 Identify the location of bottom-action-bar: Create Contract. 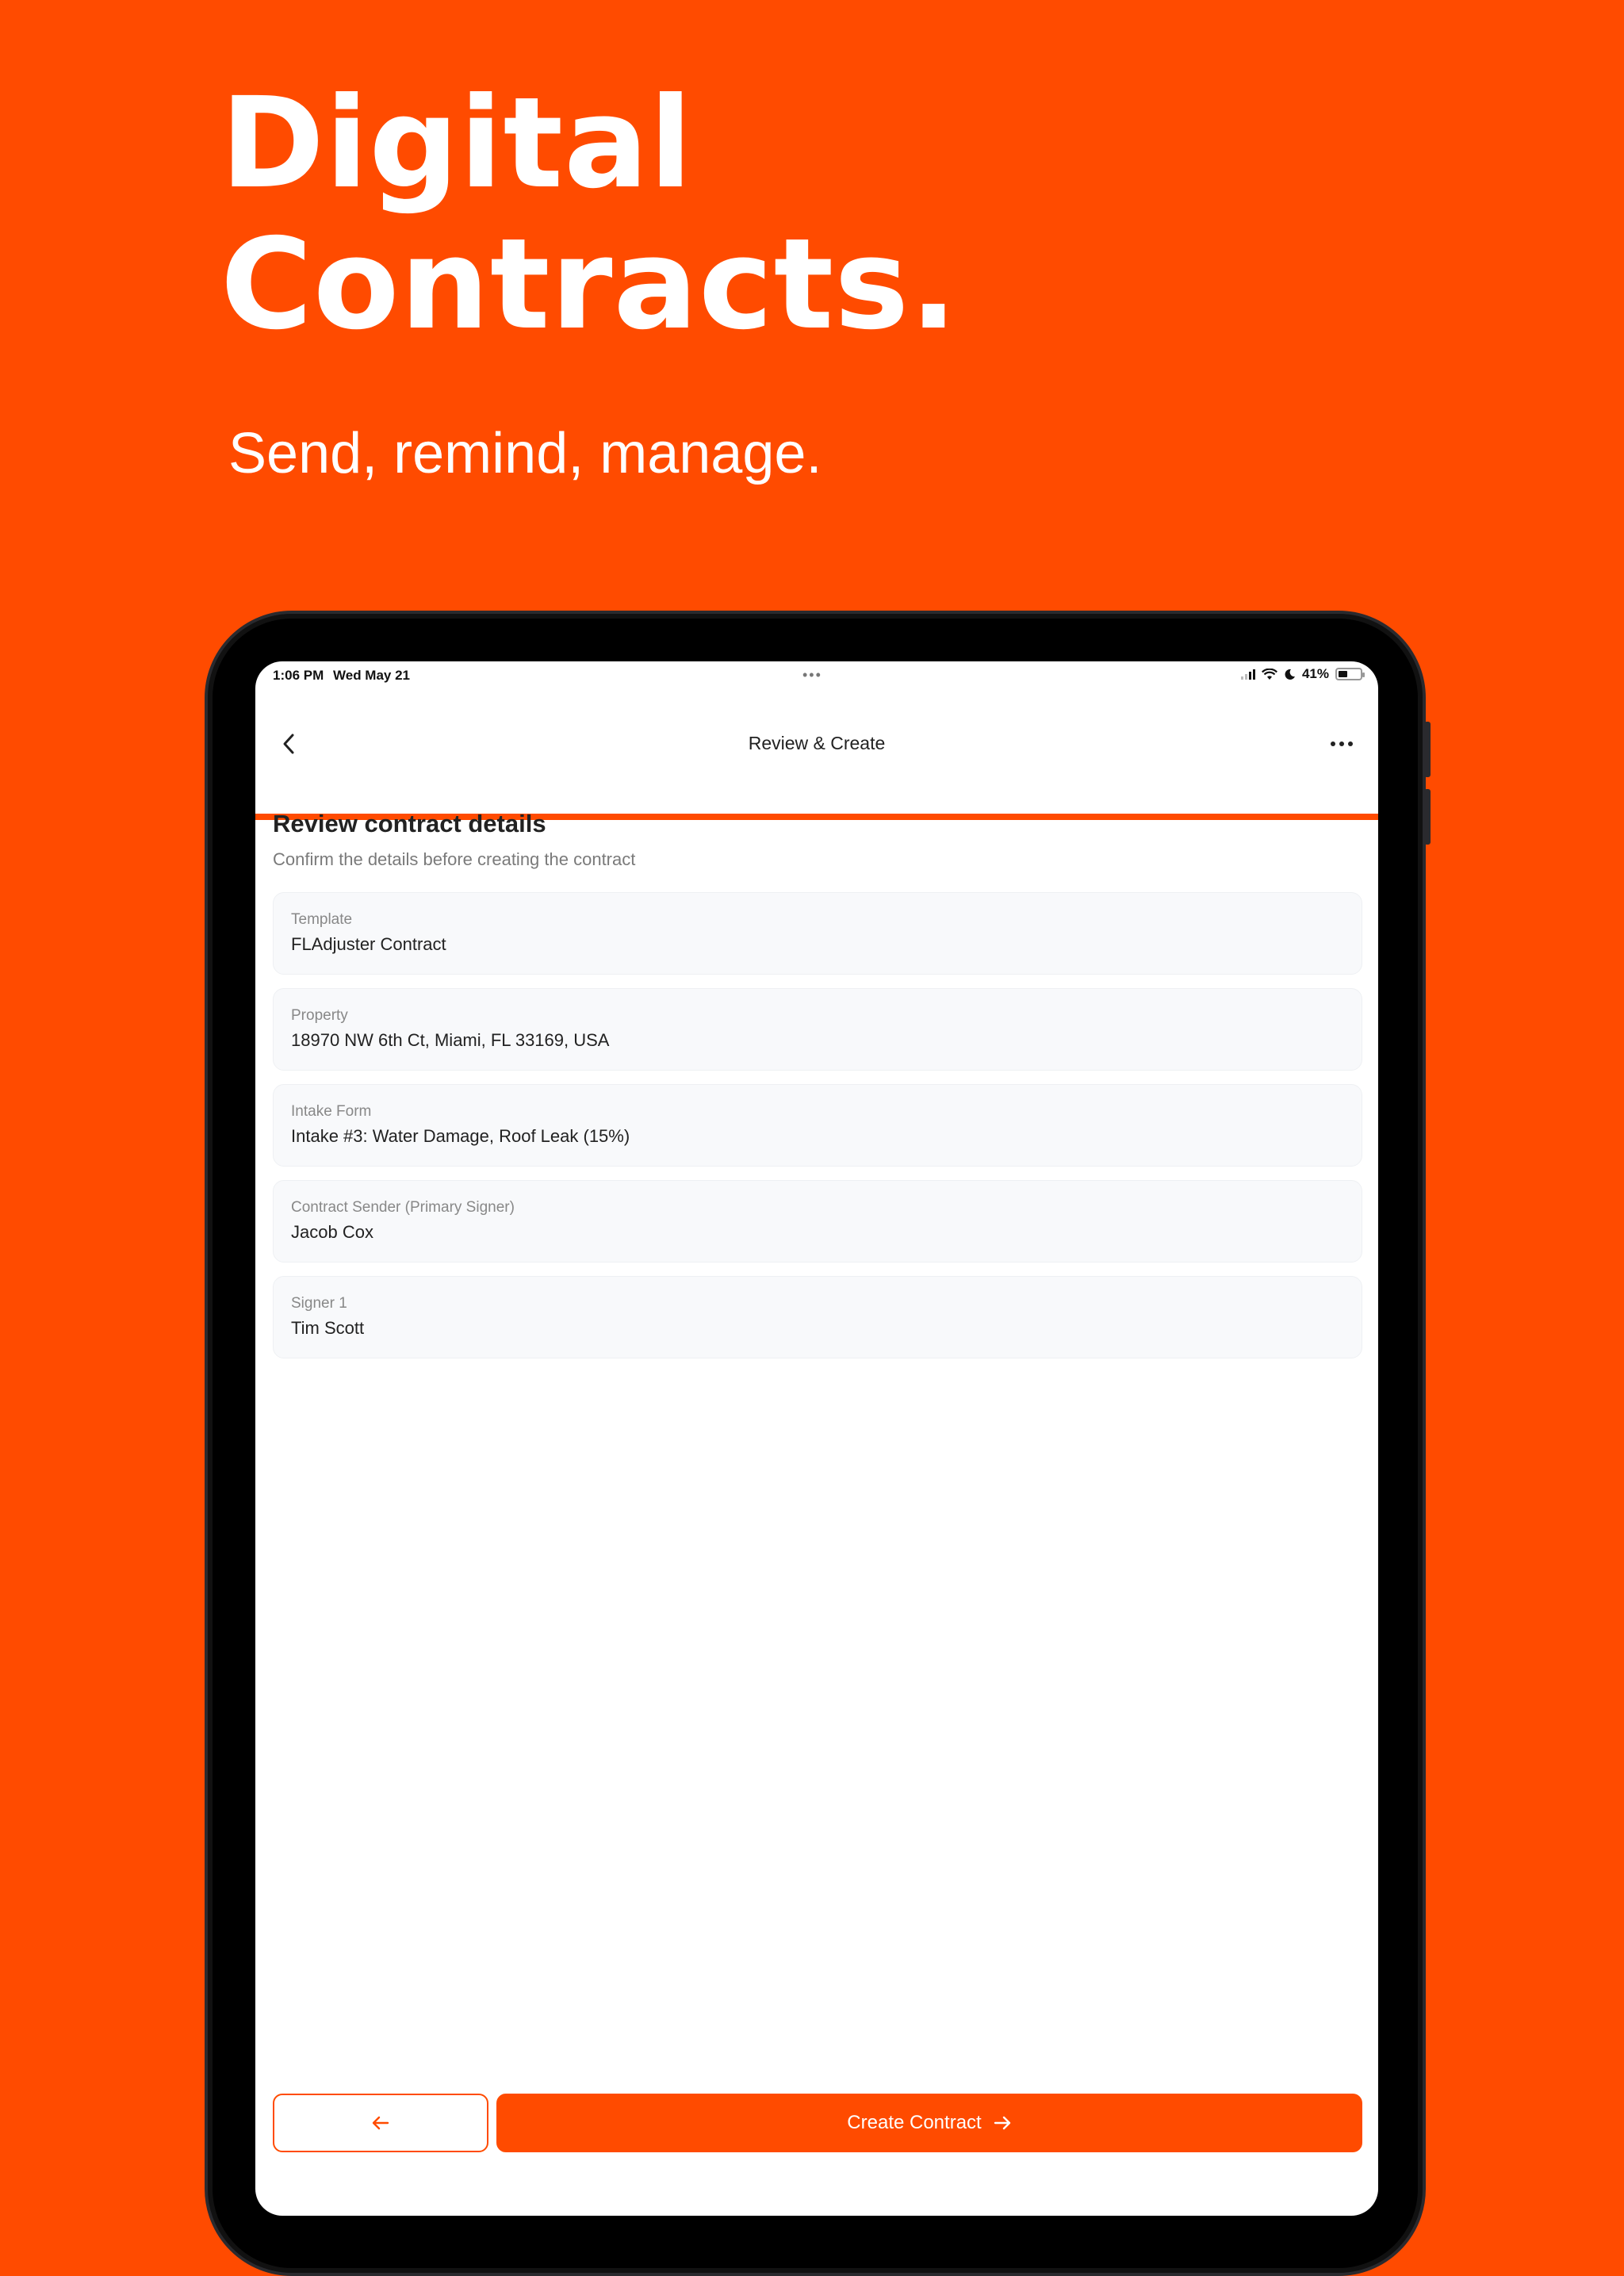
(817, 2123).